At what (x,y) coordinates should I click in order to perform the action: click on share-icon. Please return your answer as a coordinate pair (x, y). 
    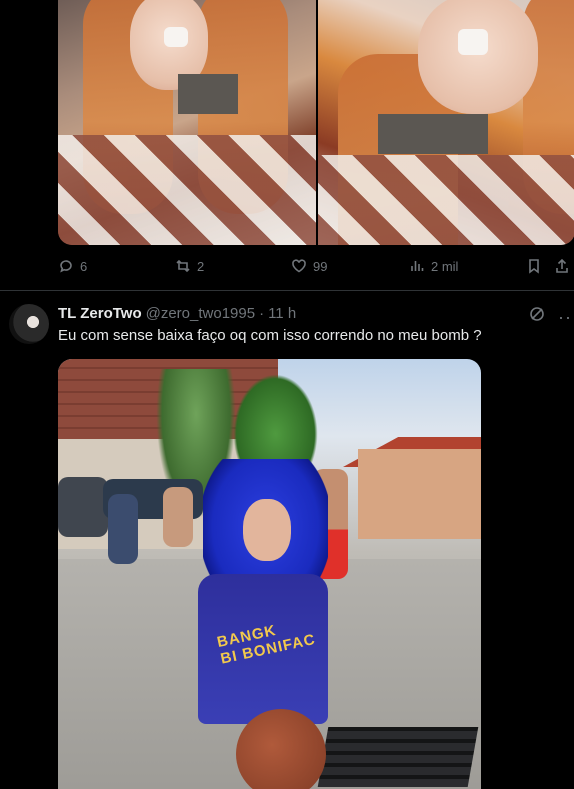
    Looking at the image, I should click on (562, 266).